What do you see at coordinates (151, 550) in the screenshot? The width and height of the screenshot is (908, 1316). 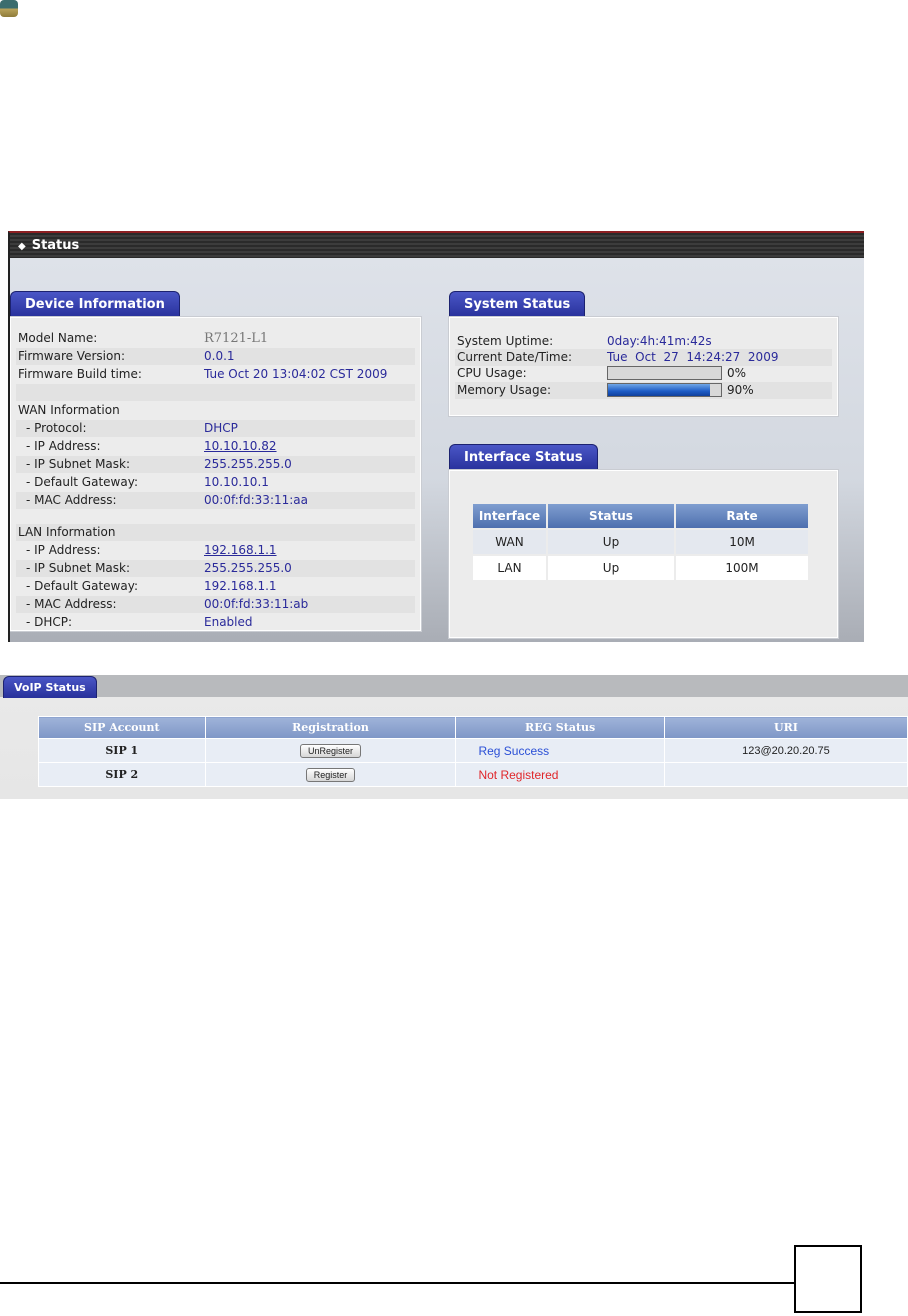 I see `kv-row: - IP Address: 192.168.1.1` at bounding box center [151, 550].